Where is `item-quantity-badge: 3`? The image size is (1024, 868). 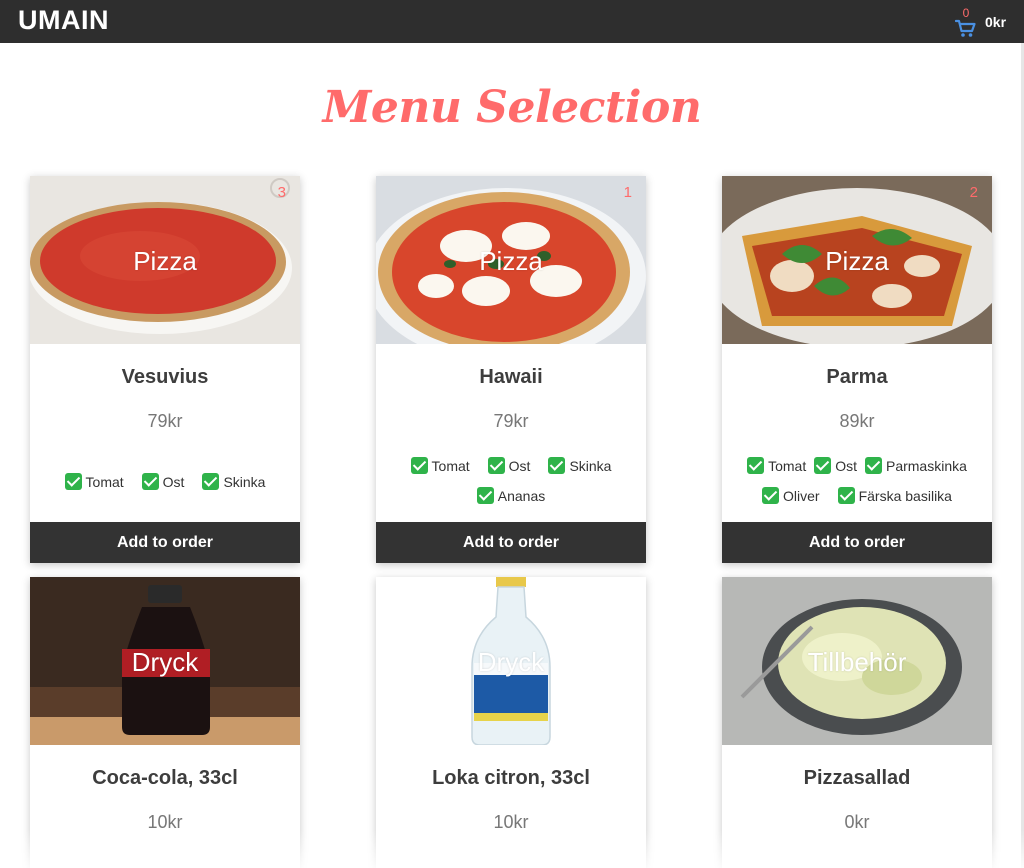
item-quantity-badge: 3 is located at coordinates (281, 192).